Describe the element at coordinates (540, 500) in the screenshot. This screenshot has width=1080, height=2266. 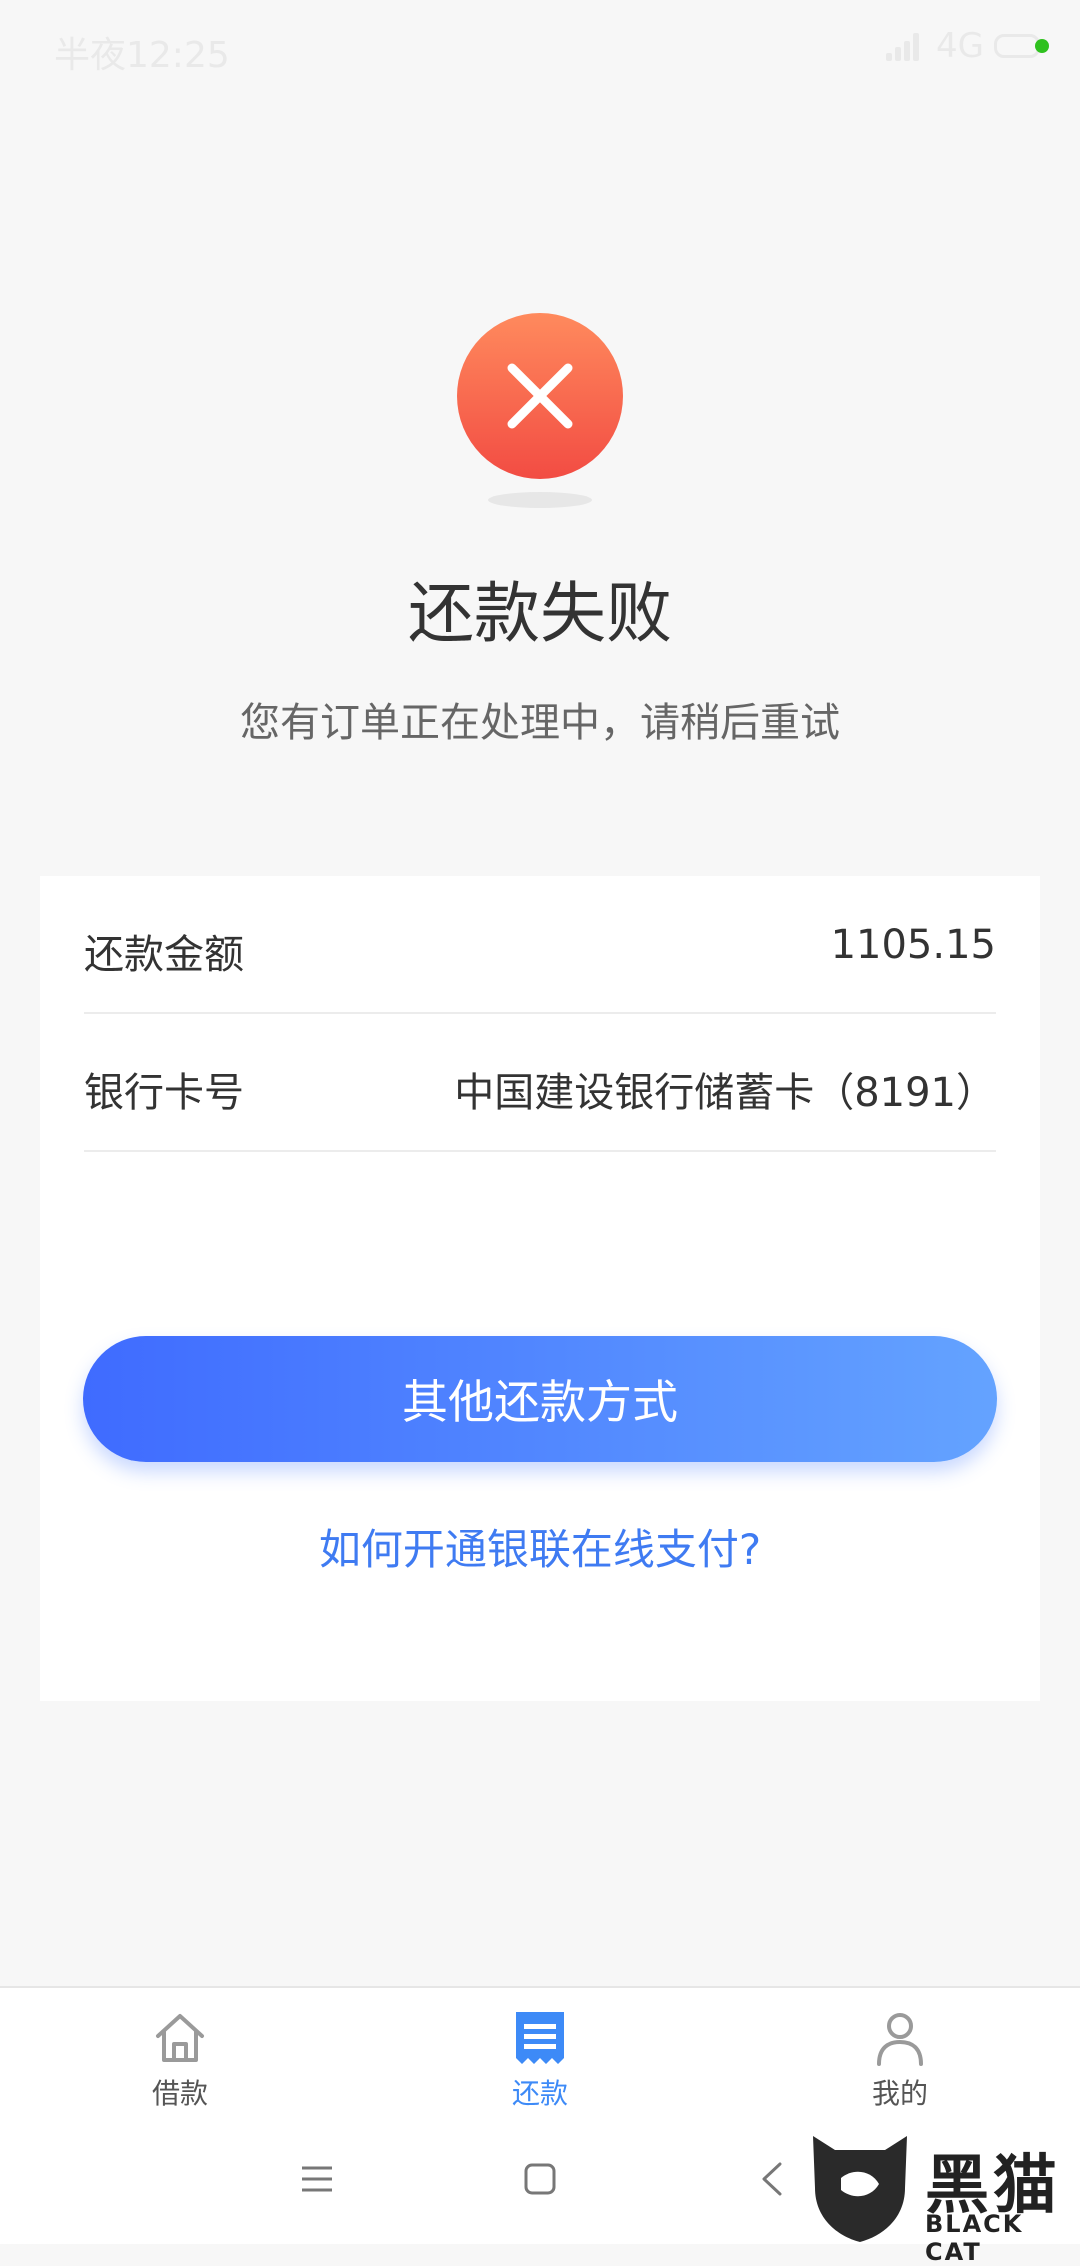
I see `icon-shadow` at that location.